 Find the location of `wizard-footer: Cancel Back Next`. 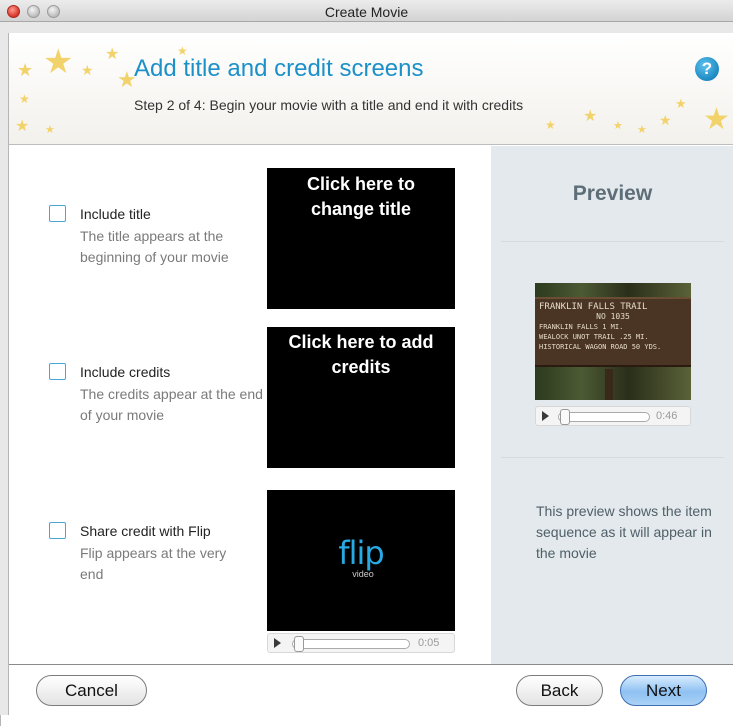

wizard-footer: Cancel Back Next is located at coordinates (371, 689).